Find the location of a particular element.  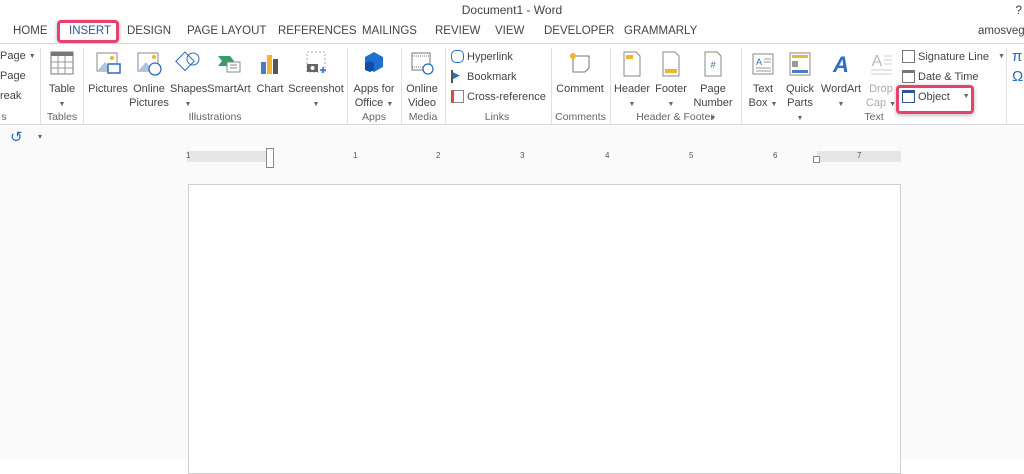

pictures-button: Pictures is located at coordinates (108, 73).